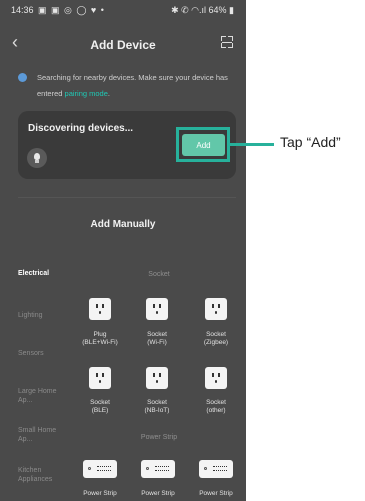 This screenshot has width=365, height=501. I want to click on add-manually-title: Add Manually, so click(123, 224).